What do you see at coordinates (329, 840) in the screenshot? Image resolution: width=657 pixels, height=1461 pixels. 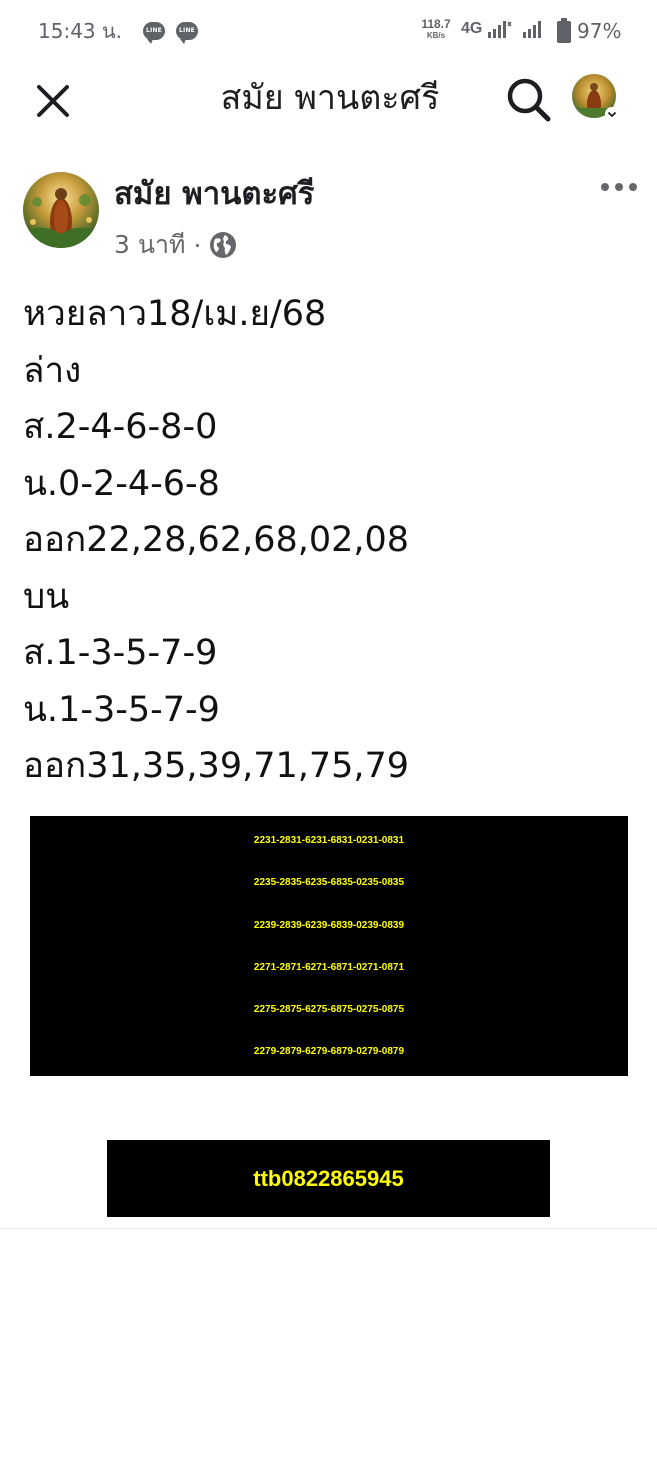 I see `number-row: 2231-2831-6231-6831-0231-0831` at bounding box center [329, 840].